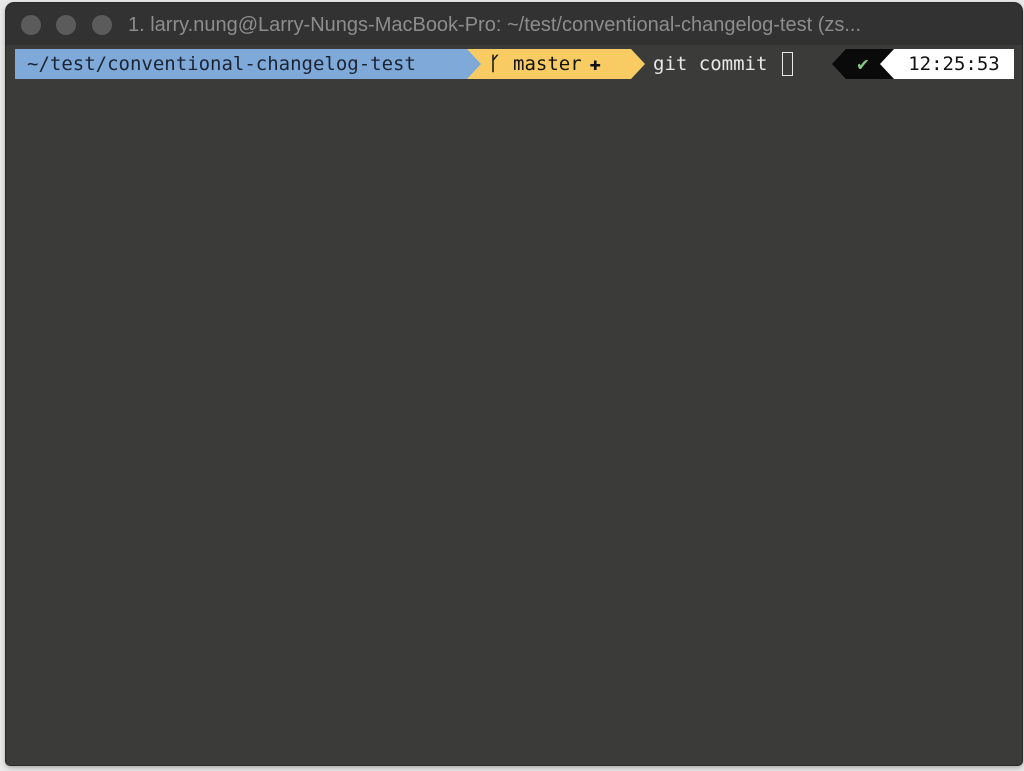  What do you see at coordinates (547, 64) in the screenshot?
I see `branch-name: master` at bounding box center [547, 64].